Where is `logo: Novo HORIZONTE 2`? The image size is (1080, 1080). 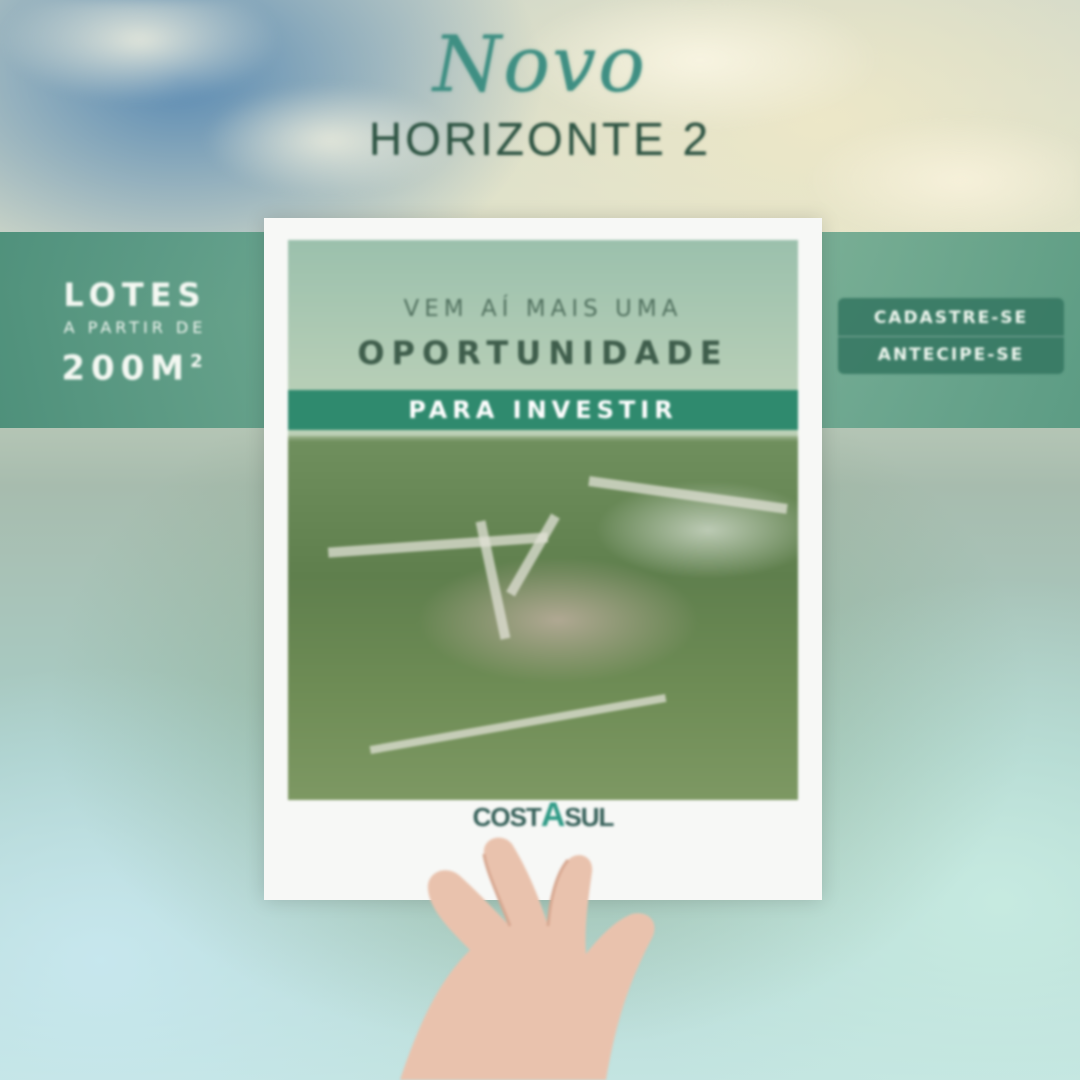
logo: Novo HORIZONTE 2 is located at coordinates (540, 93).